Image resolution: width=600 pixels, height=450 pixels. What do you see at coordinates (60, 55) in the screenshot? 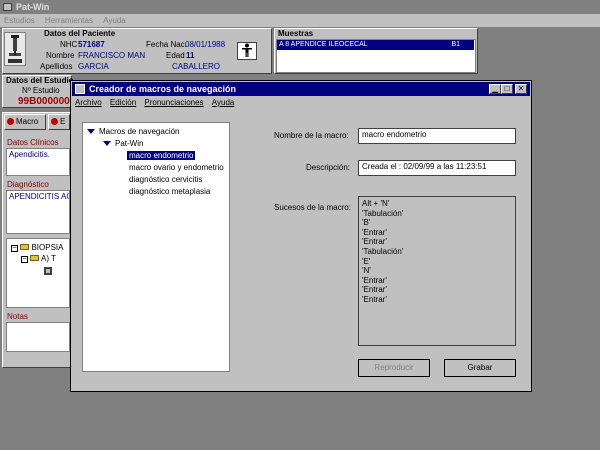
I see `nombre-label: Nombre` at bounding box center [60, 55].